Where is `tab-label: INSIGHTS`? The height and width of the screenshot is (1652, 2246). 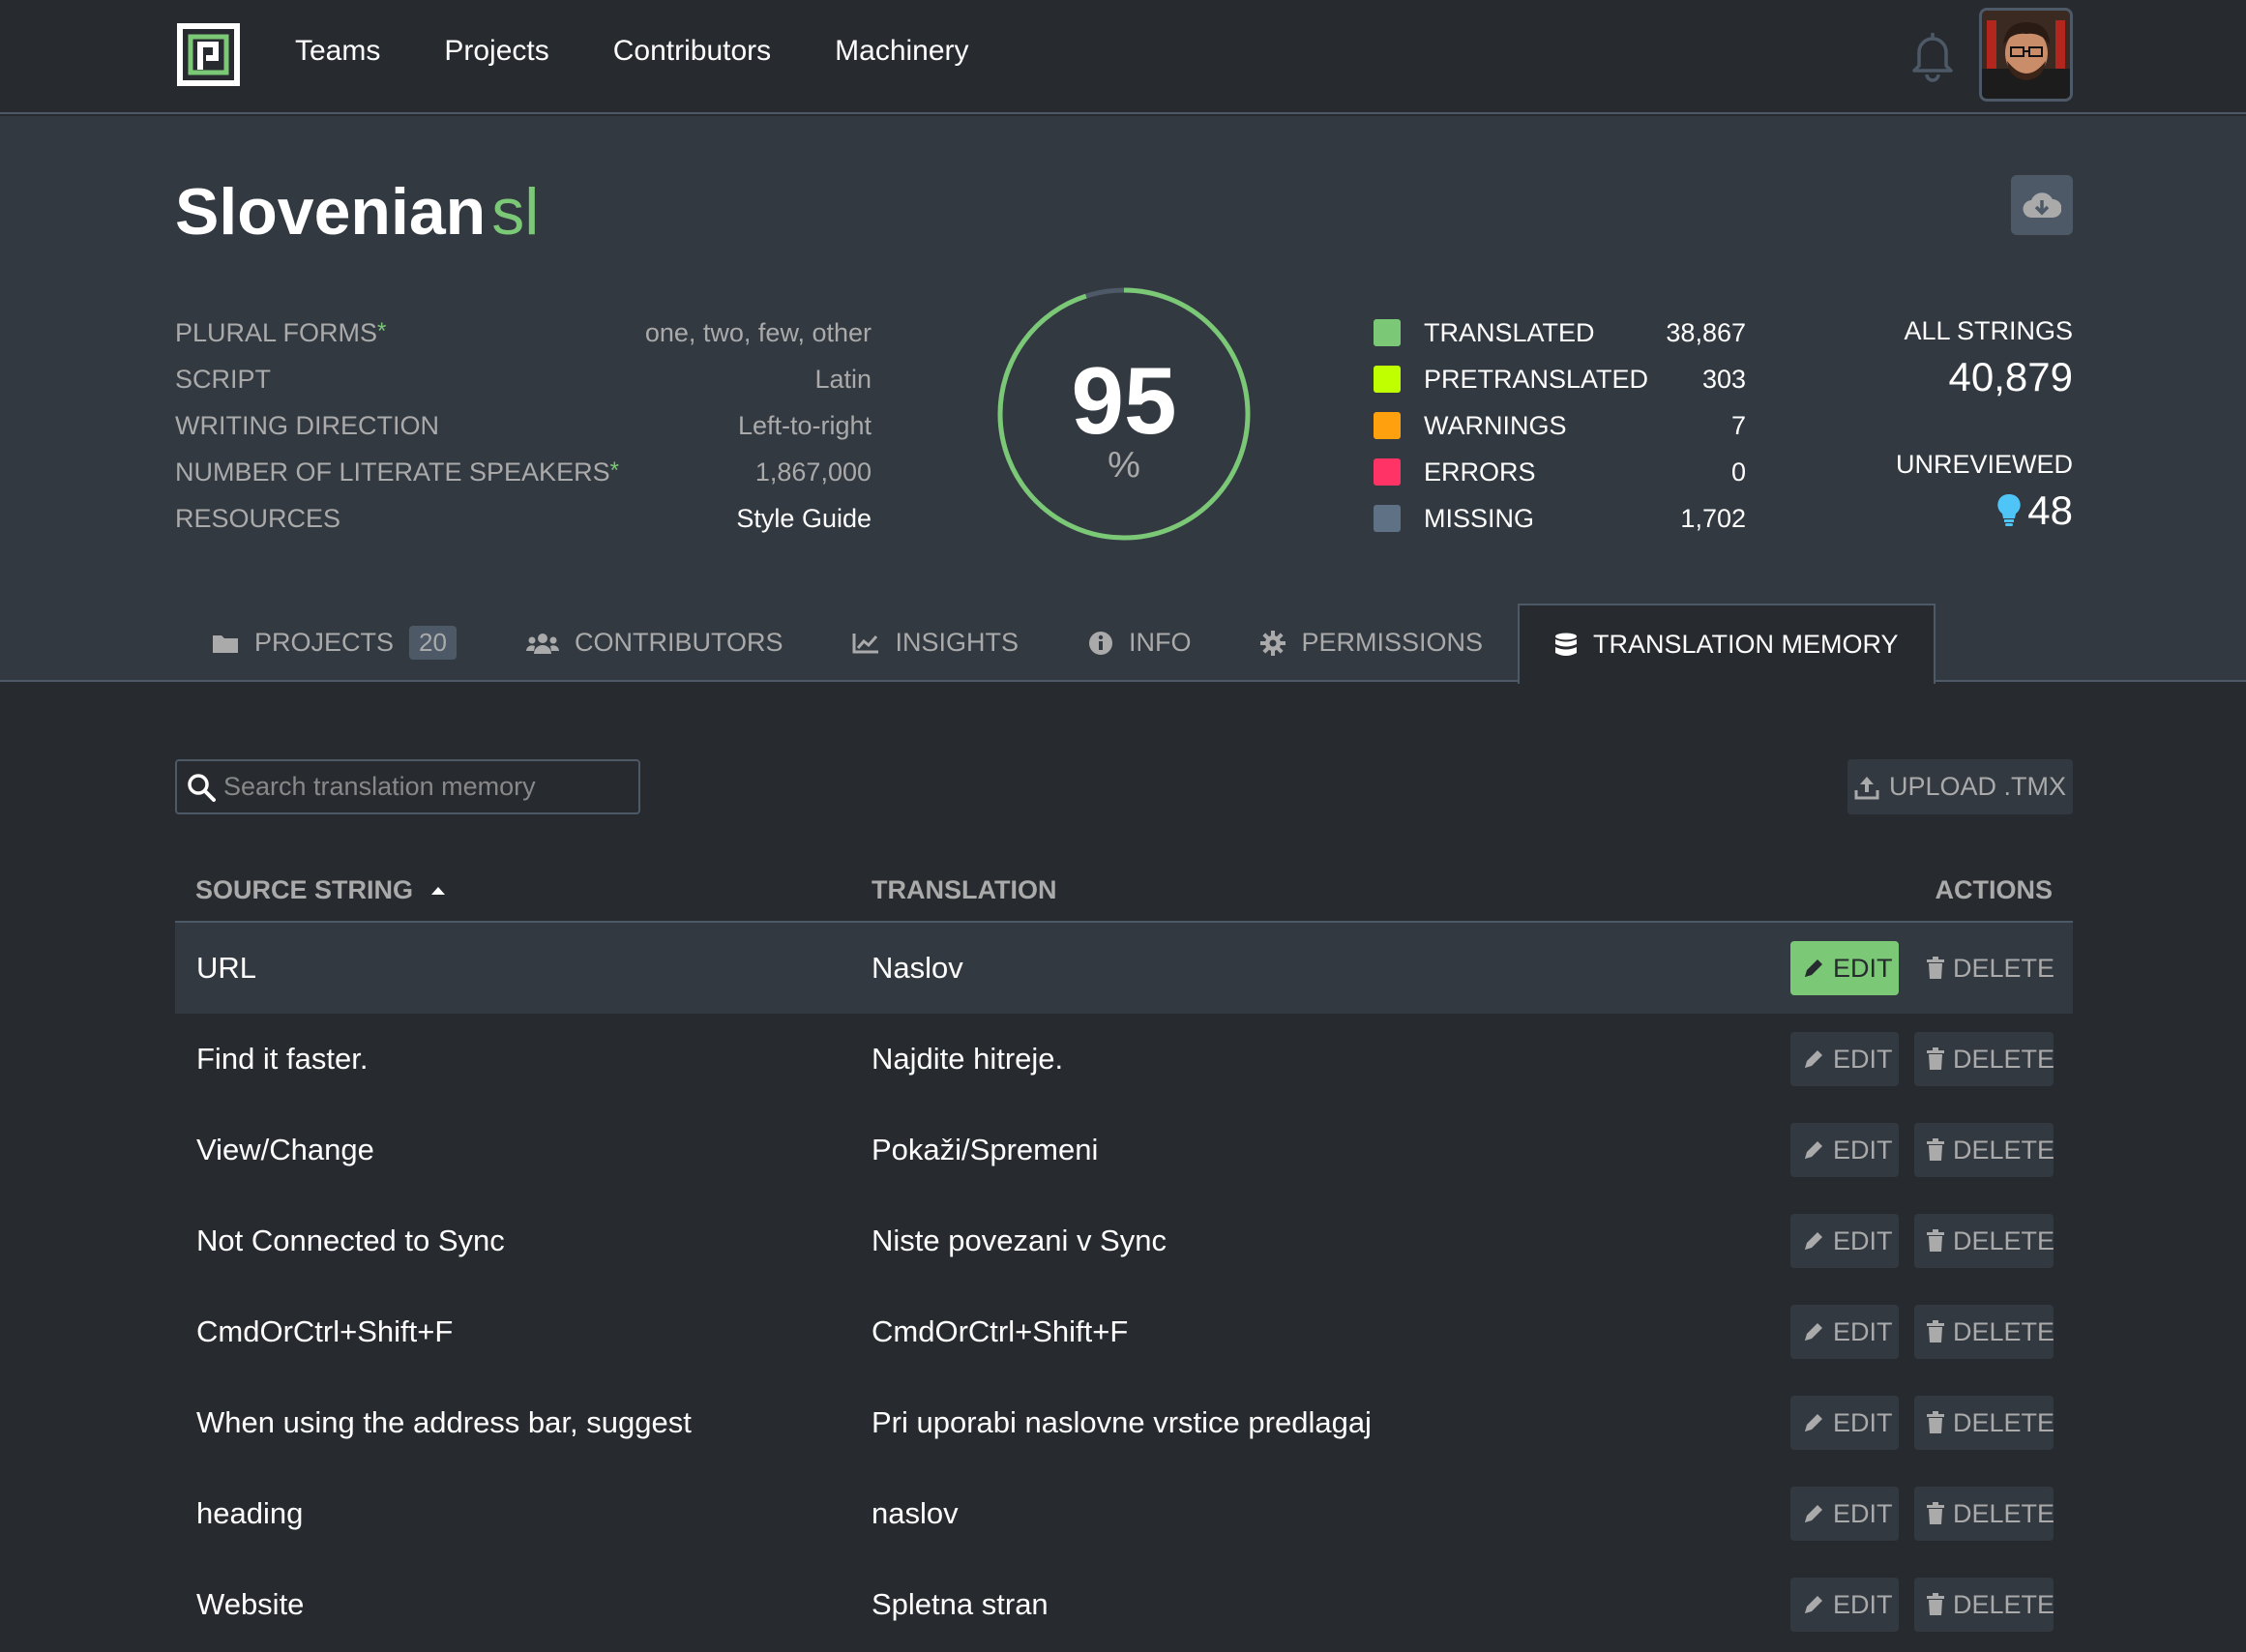 tab-label: INSIGHTS is located at coordinates (957, 642).